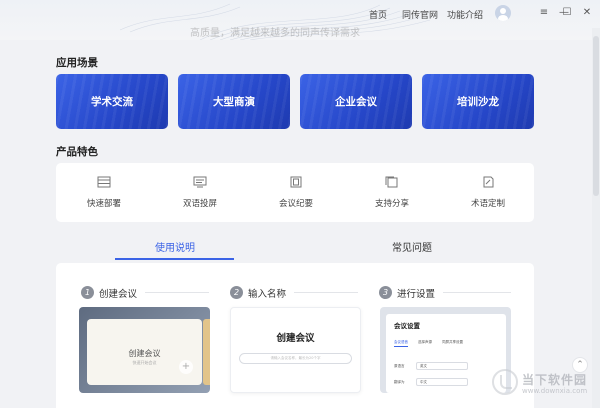 The image size is (600, 408). I want to click on share-icon, so click(391, 182).